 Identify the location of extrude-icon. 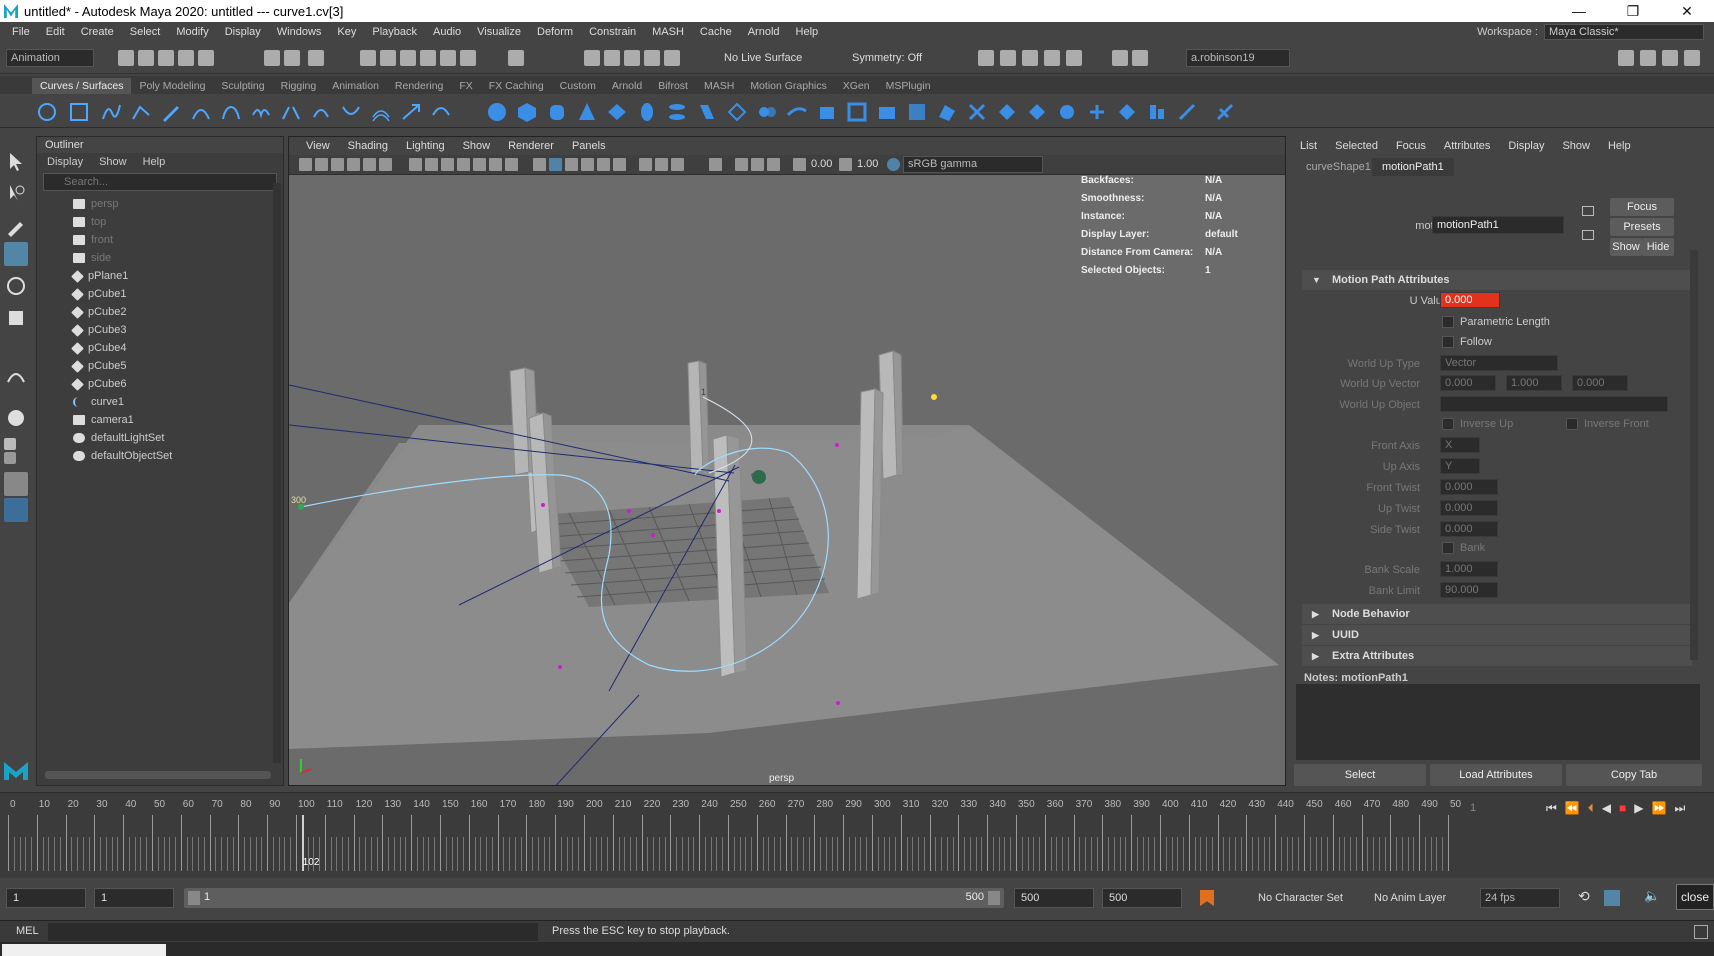
(767, 112).